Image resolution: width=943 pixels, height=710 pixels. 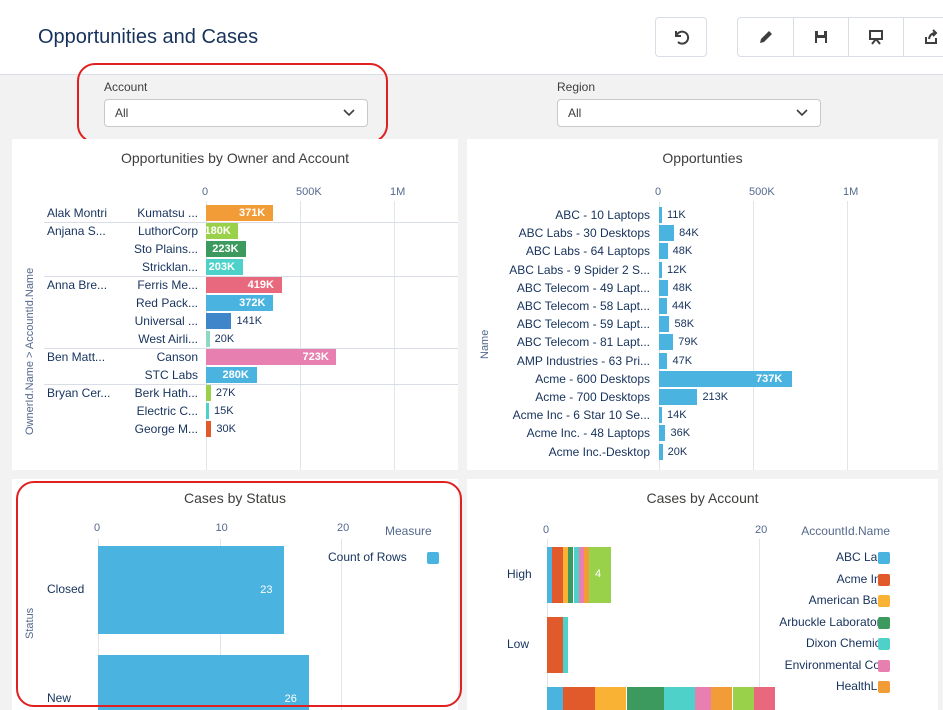 What do you see at coordinates (77, 213) in the screenshot?
I see `owner-label: Alak Montri` at bounding box center [77, 213].